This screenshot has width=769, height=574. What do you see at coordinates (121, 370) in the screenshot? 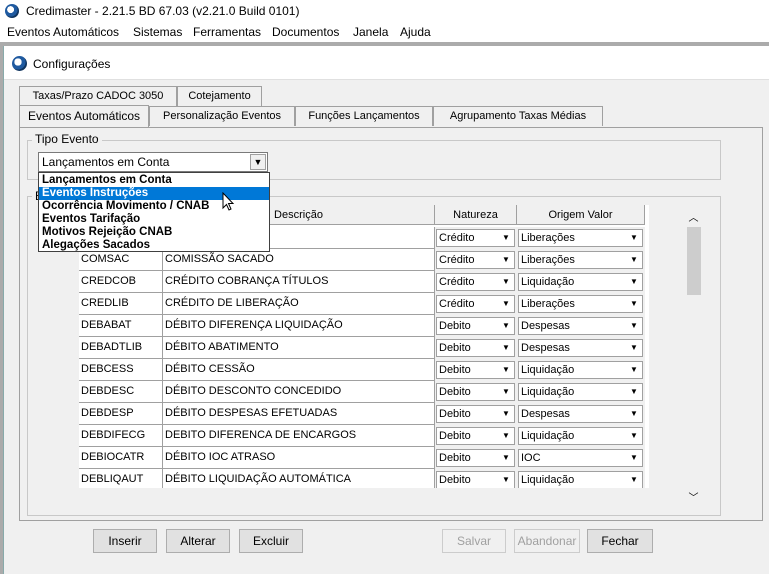
I see `cell-code: DEBCESS` at bounding box center [121, 370].